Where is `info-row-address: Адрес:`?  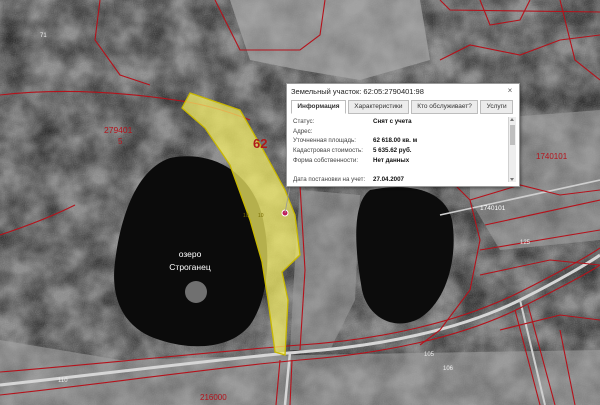 info-row-address: Адрес: is located at coordinates (399, 132).